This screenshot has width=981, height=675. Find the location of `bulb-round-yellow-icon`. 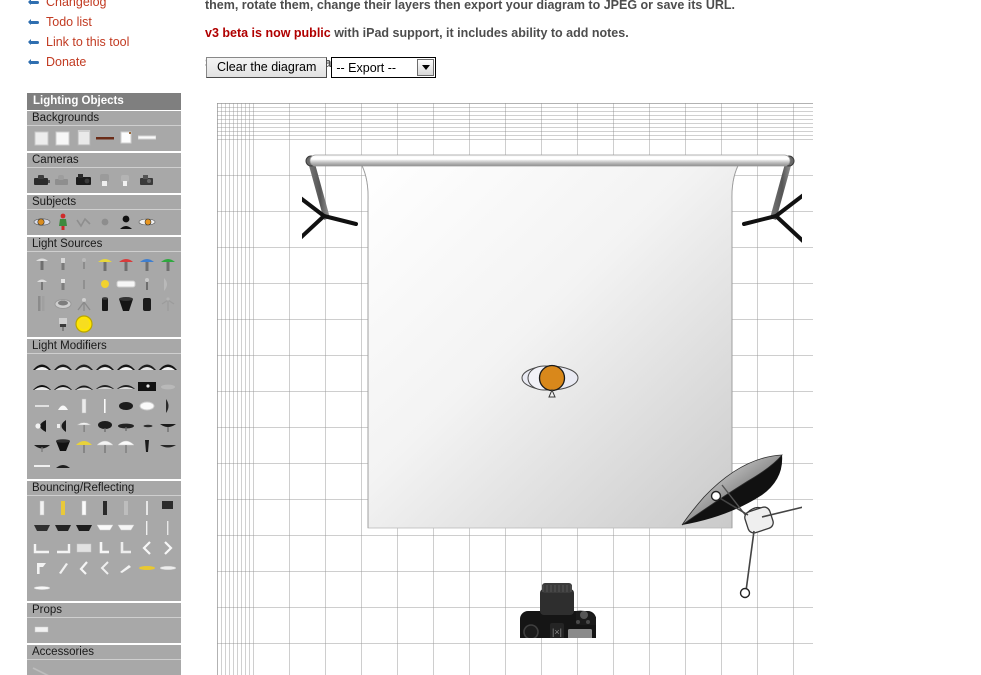

bulb-round-yellow-icon is located at coordinates (104, 284).